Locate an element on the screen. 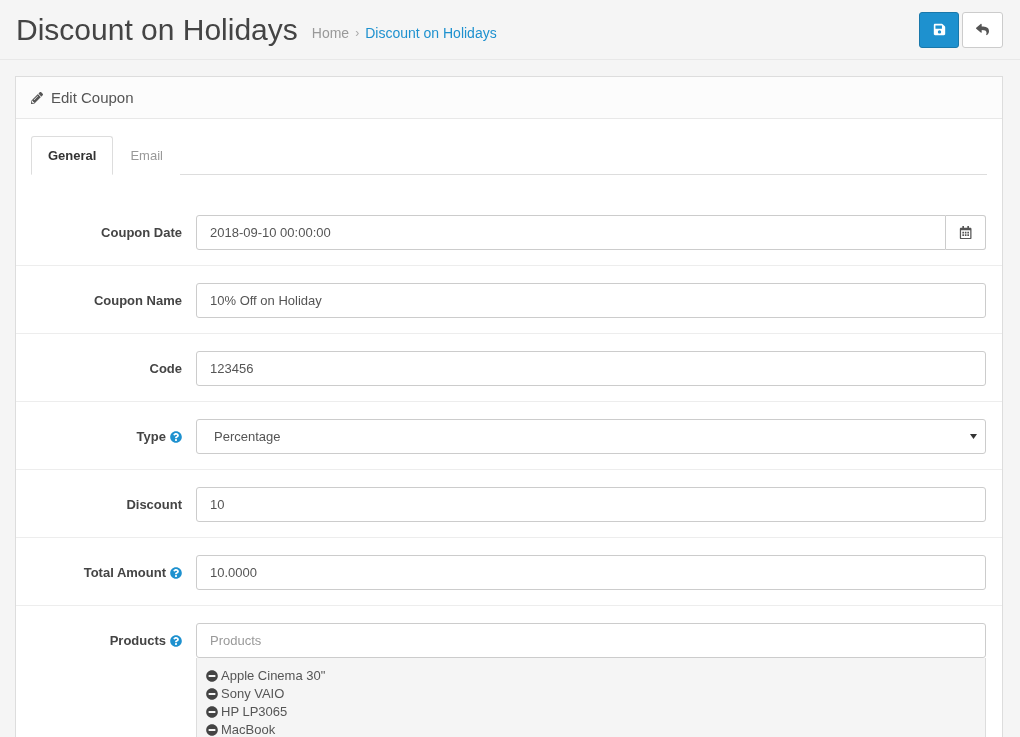 The height and width of the screenshot is (737, 1020). field-label: Code is located at coordinates (165, 368).